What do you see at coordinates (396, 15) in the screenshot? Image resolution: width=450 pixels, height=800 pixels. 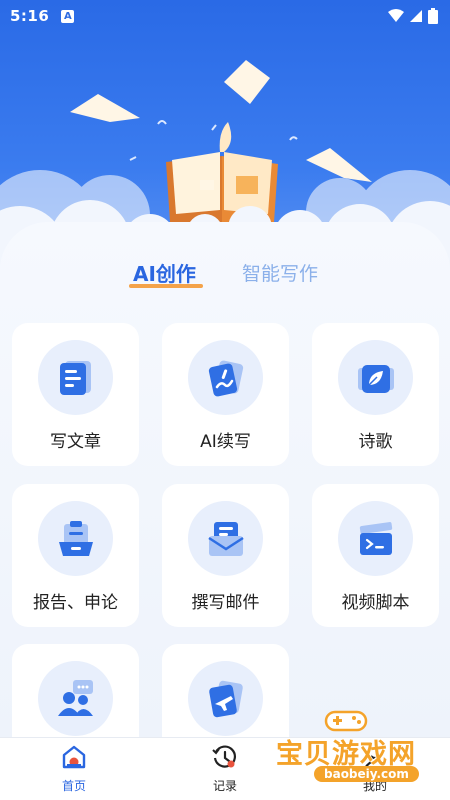 I see `wifi-icon` at bounding box center [396, 15].